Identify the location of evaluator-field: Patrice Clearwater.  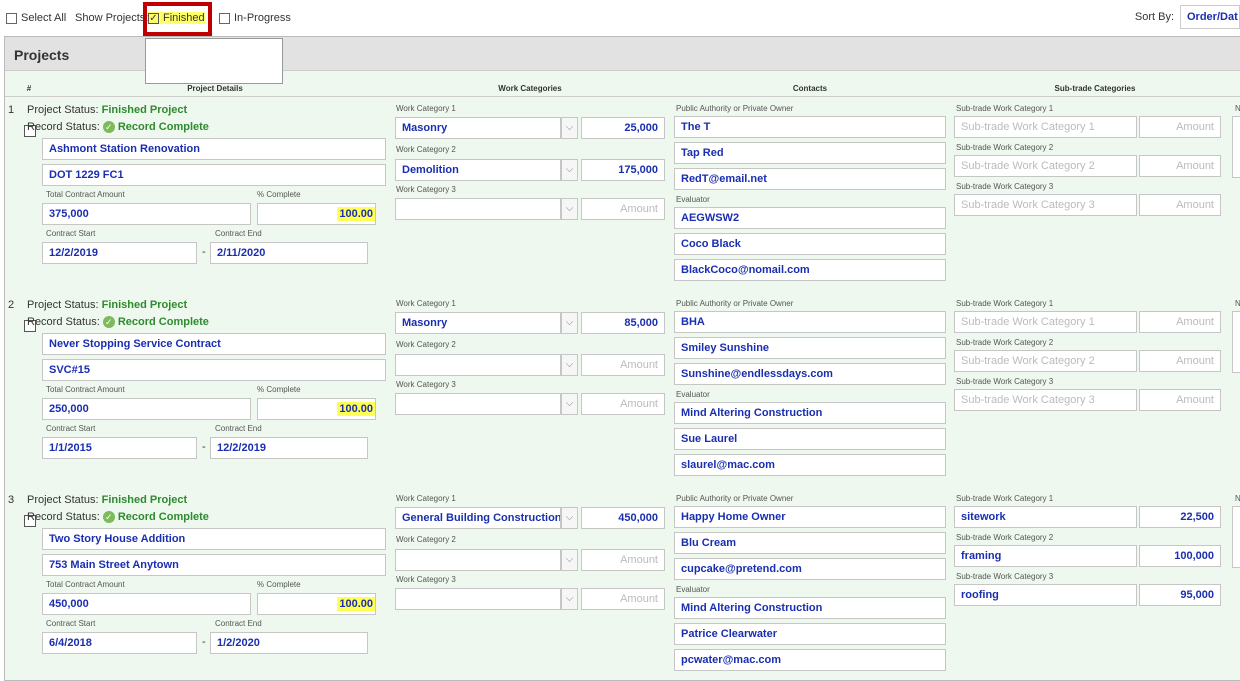
(810, 634).